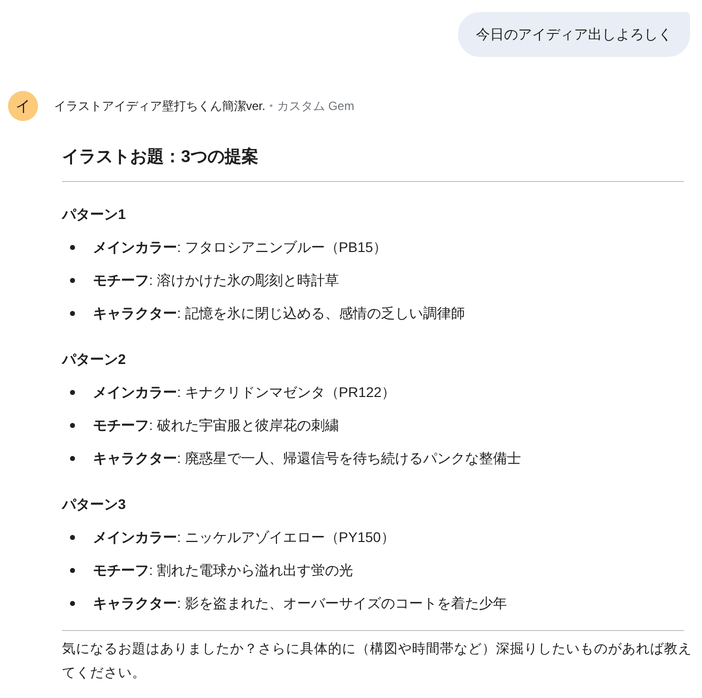 The image size is (702, 698). Describe the element at coordinates (574, 34) in the screenshot. I see `user-message: 今日のアイディア出しよろしく` at that location.